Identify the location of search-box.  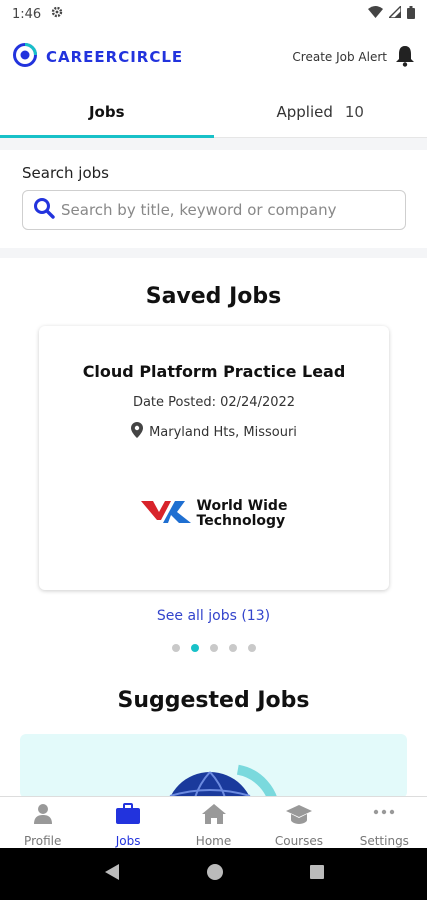
(214, 210).